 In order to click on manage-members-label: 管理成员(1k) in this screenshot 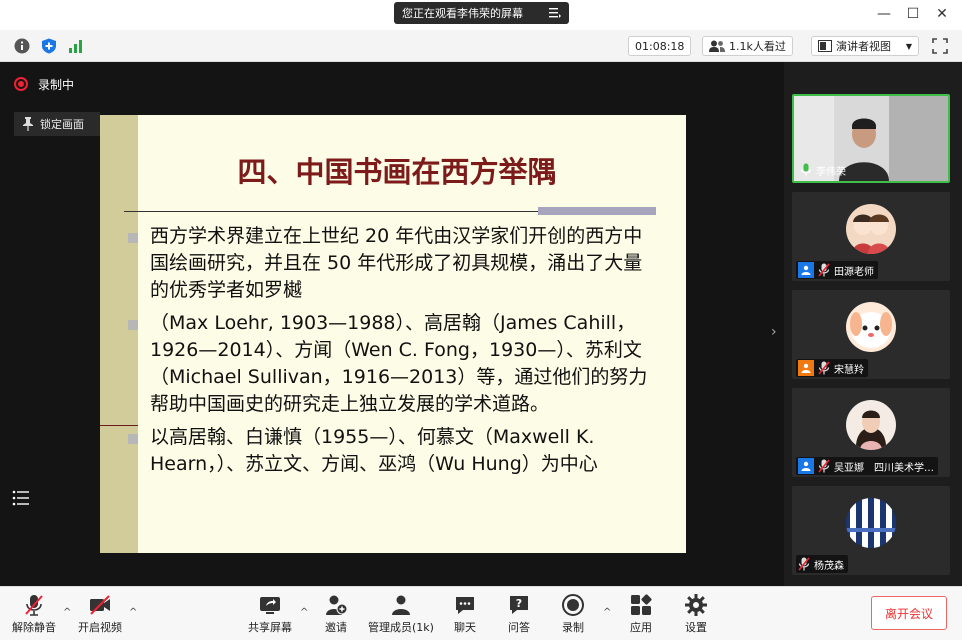, I will do `click(401, 627)`.